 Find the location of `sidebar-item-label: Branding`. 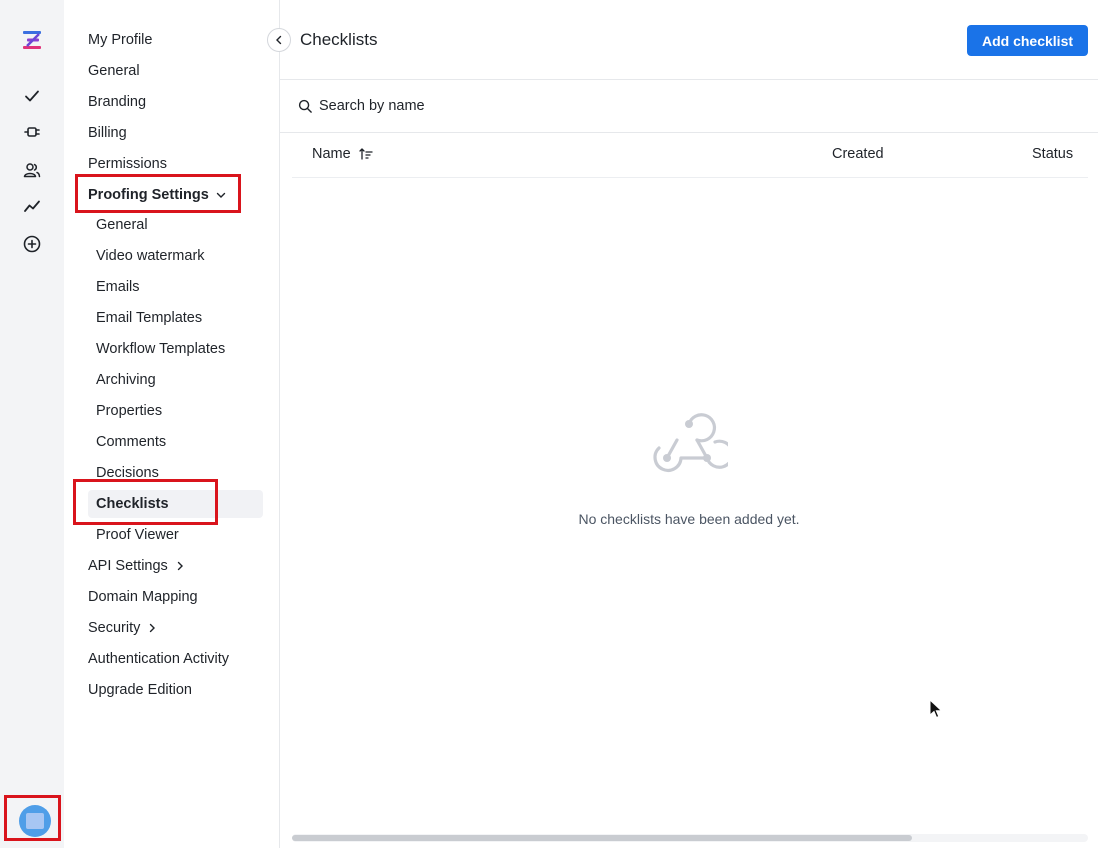

sidebar-item-label: Branding is located at coordinates (117, 102).